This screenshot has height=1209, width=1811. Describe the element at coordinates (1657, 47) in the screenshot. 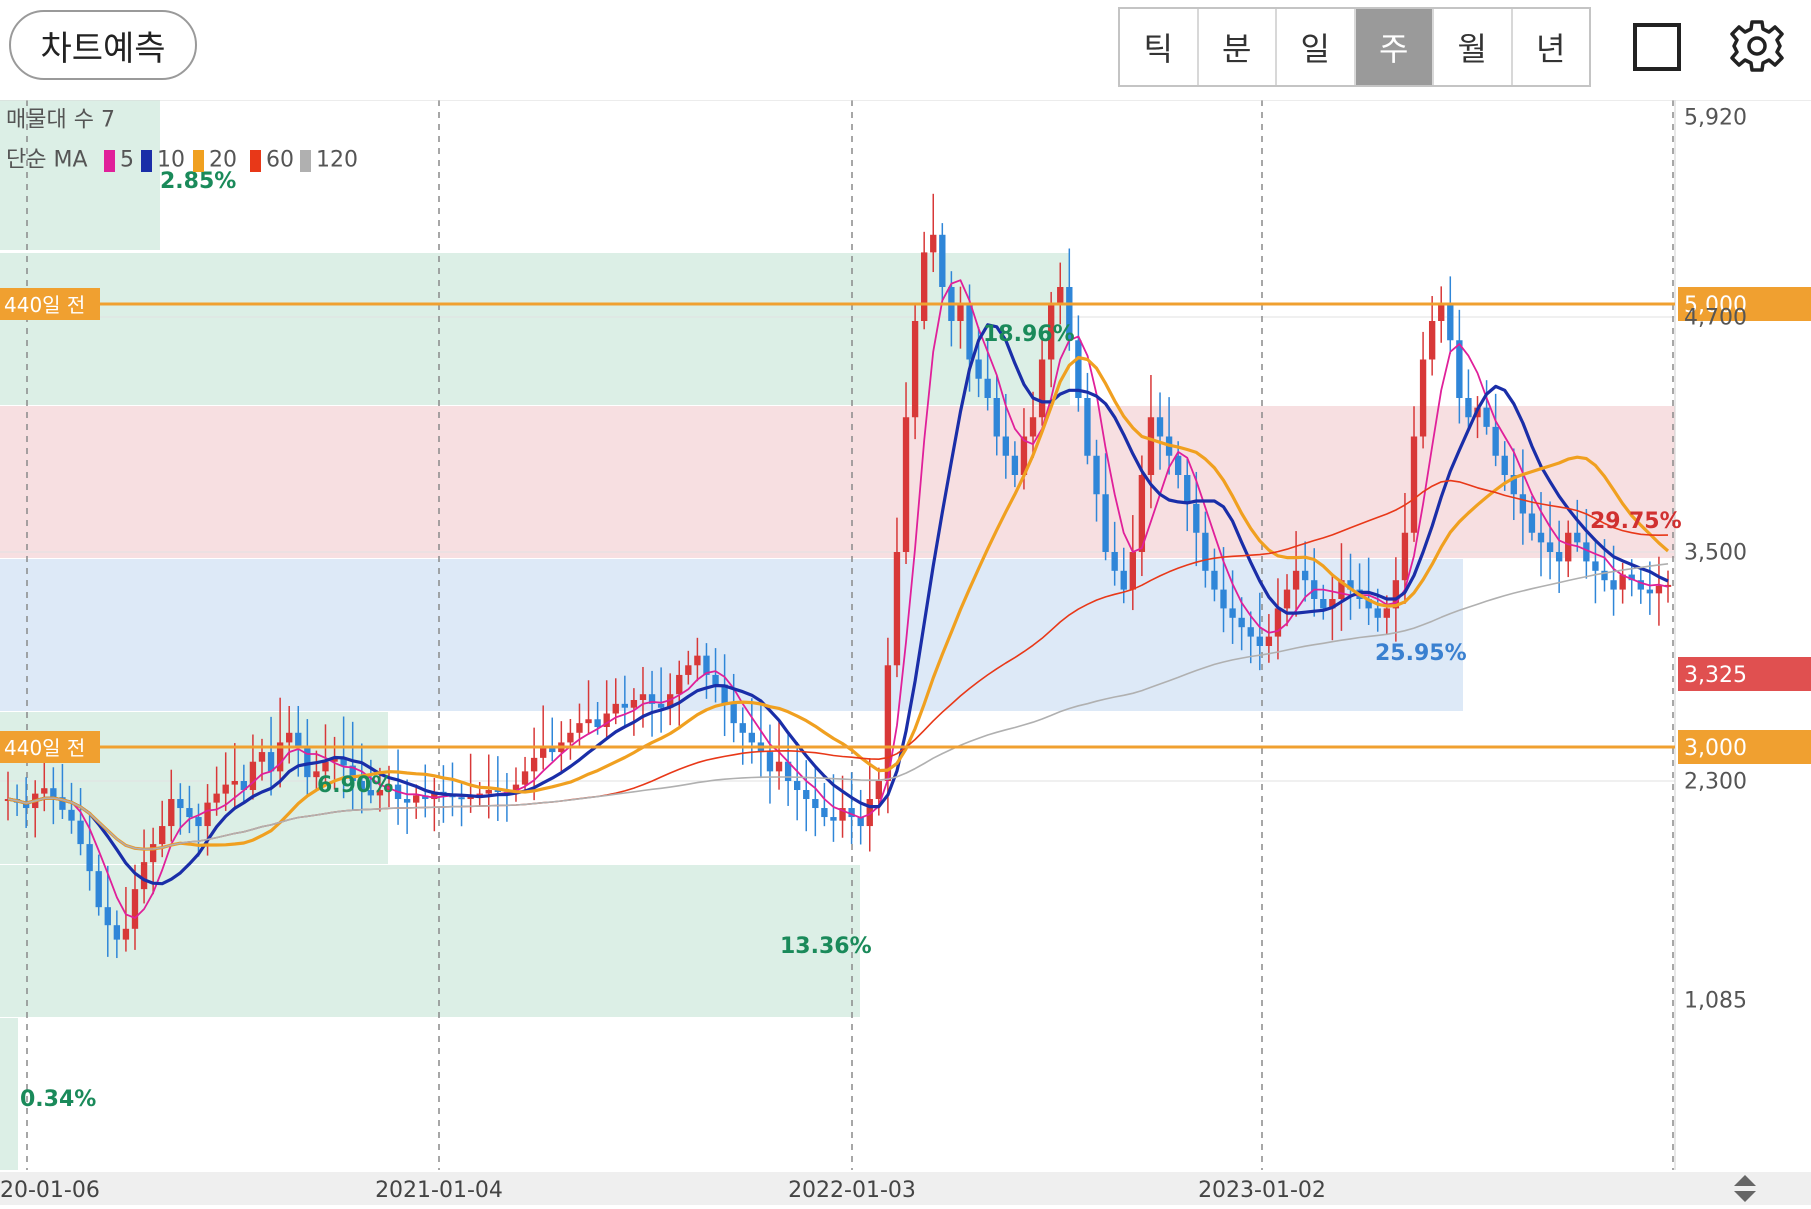

I see `square-icon` at that location.